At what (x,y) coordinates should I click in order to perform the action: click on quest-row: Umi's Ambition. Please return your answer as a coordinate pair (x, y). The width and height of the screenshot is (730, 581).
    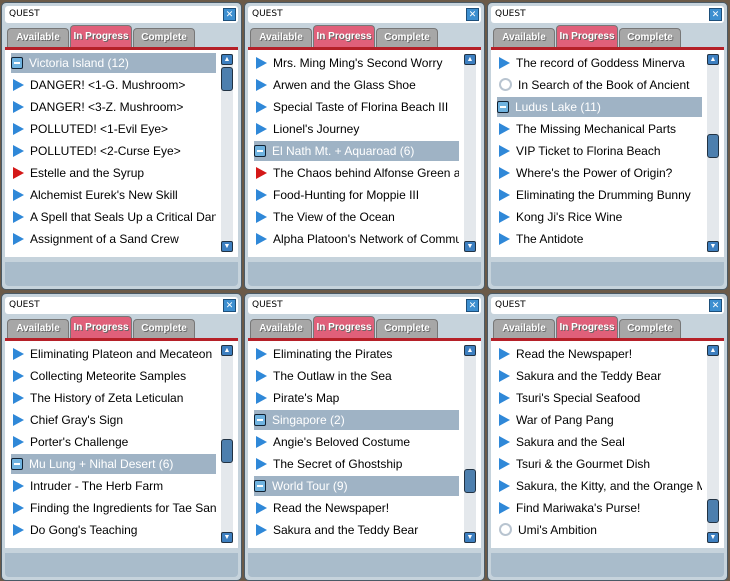
    Looking at the image, I should click on (600, 530).